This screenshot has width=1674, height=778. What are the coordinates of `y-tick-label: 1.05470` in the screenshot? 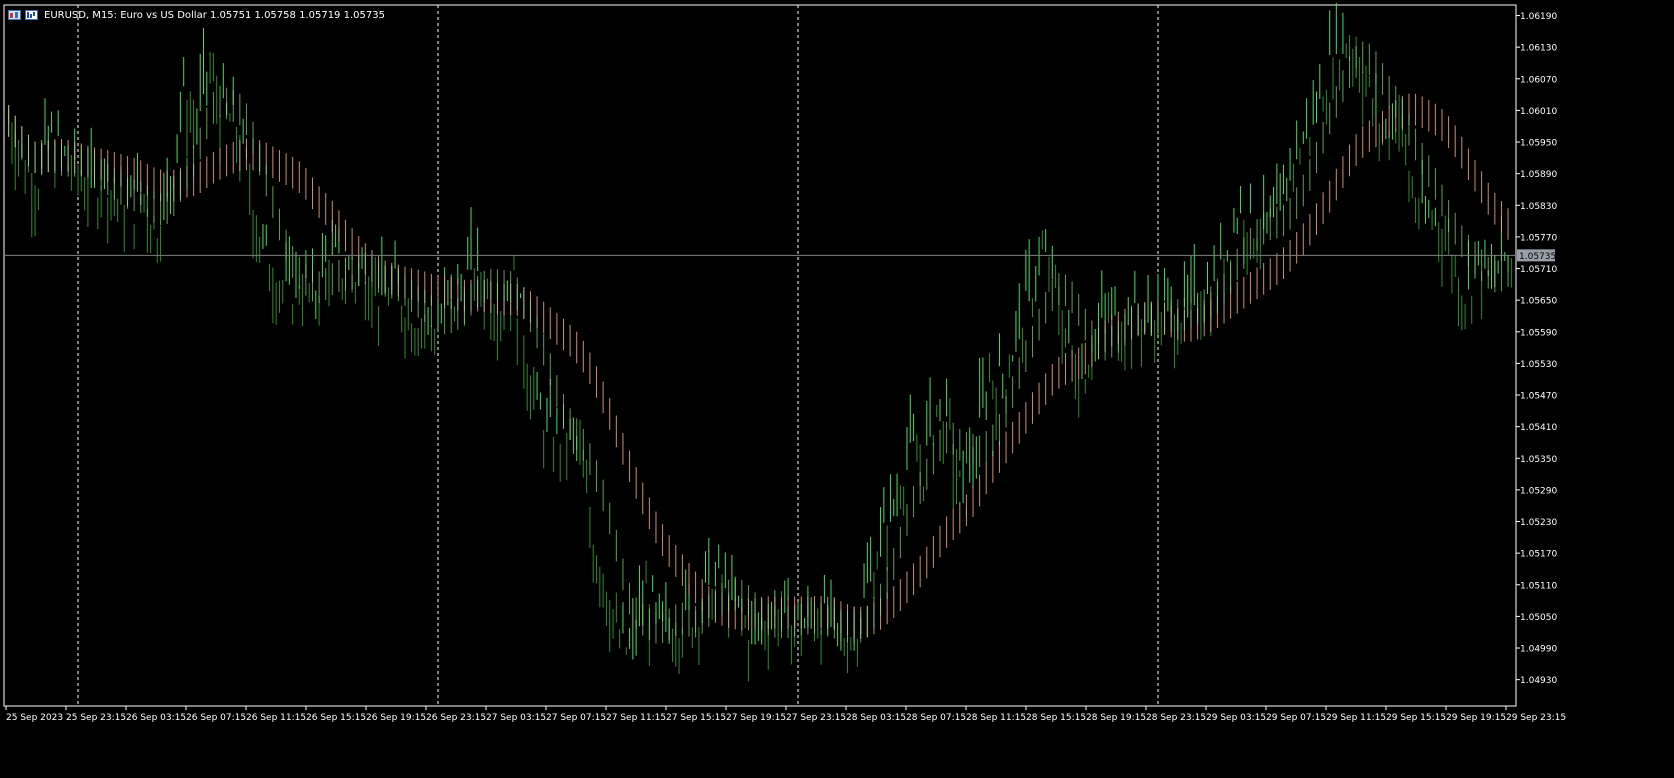 It's located at (1538, 397).